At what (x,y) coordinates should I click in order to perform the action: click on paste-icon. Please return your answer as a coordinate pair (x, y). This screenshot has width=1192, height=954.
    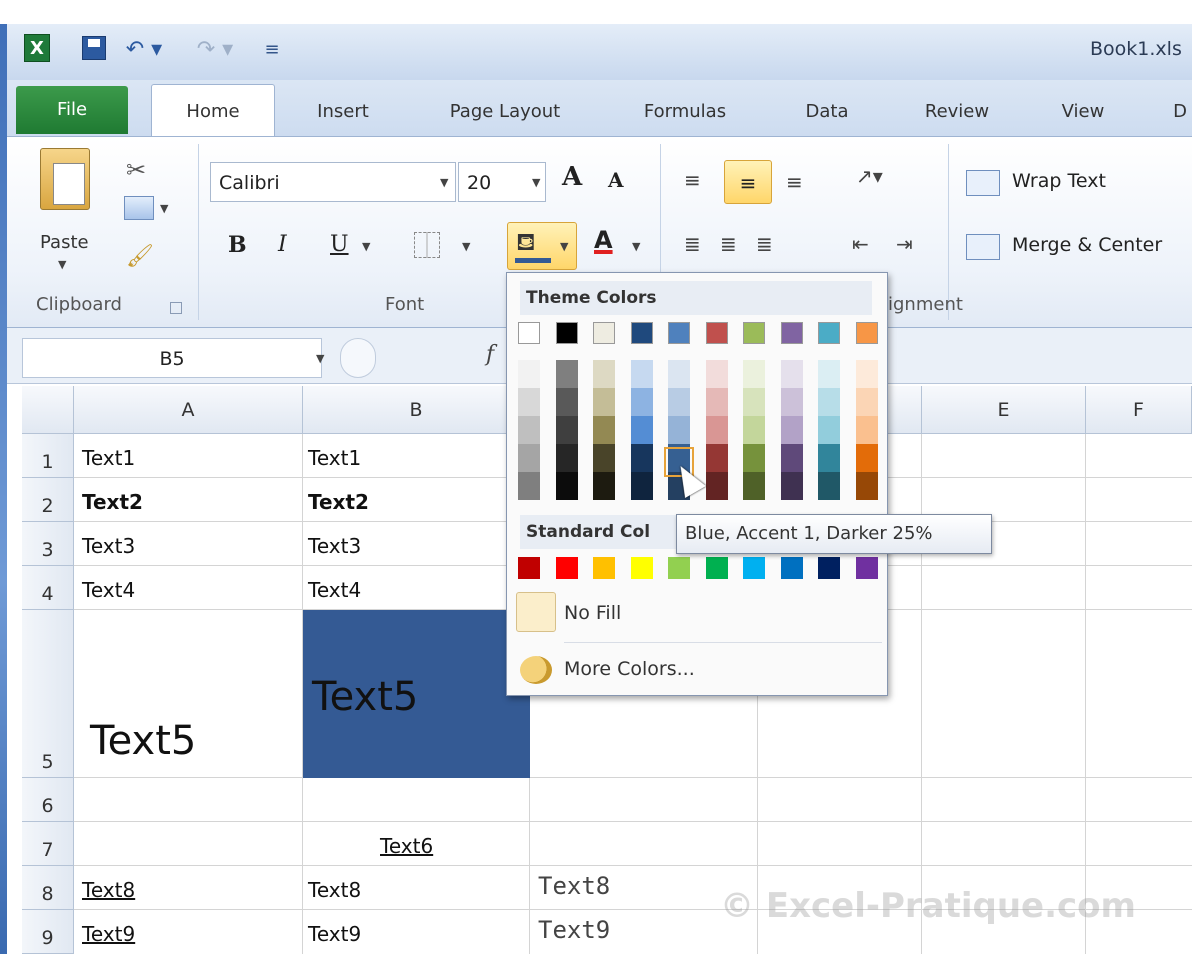
    Looking at the image, I should click on (65, 179).